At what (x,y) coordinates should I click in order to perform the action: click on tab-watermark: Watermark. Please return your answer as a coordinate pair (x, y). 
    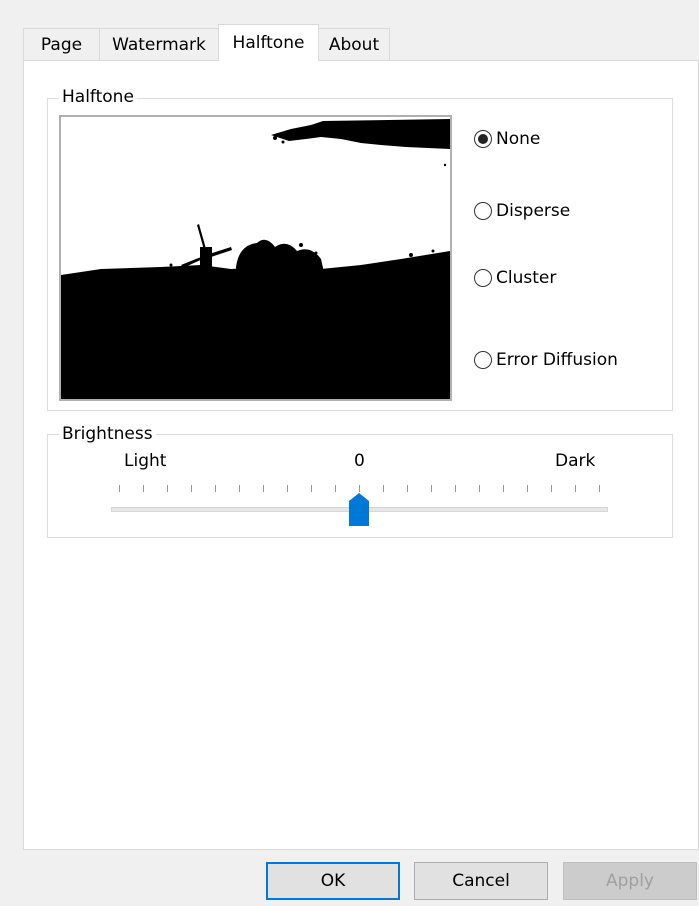
    Looking at the image, I should click on (159, 44).